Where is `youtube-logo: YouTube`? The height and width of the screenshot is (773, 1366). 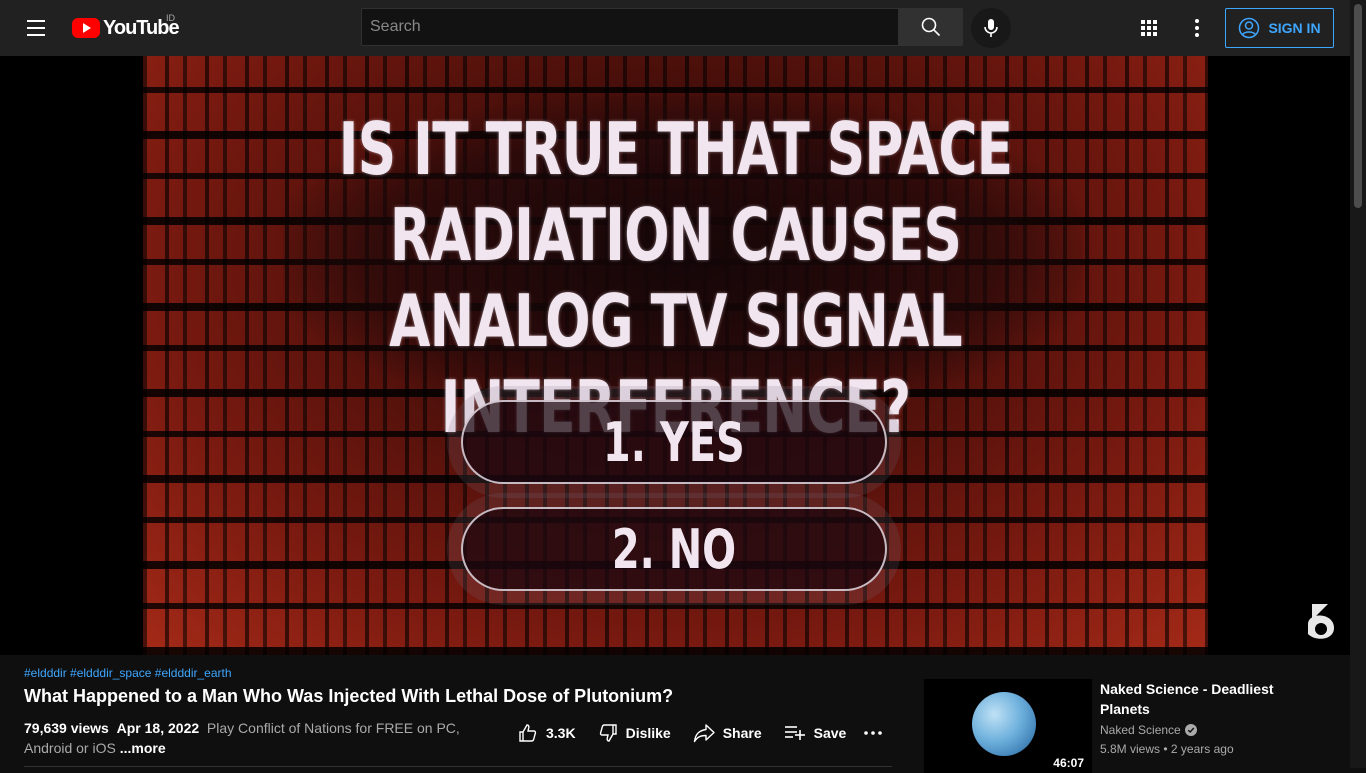
youtube-logo: YouTube is located at coordinates (126, 28).